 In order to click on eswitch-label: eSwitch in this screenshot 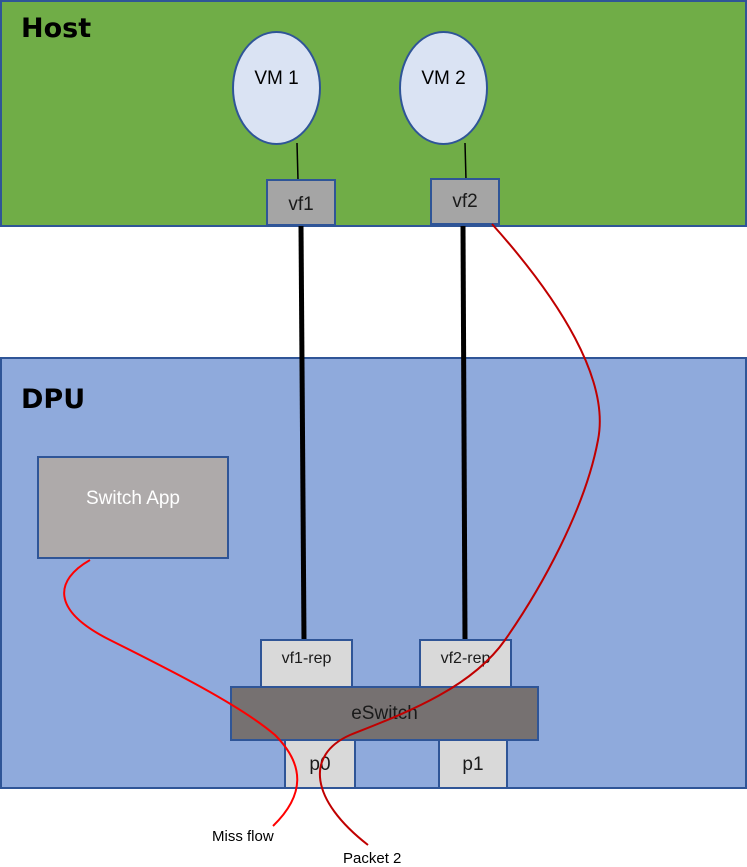, I will do `click(384, 713)`.